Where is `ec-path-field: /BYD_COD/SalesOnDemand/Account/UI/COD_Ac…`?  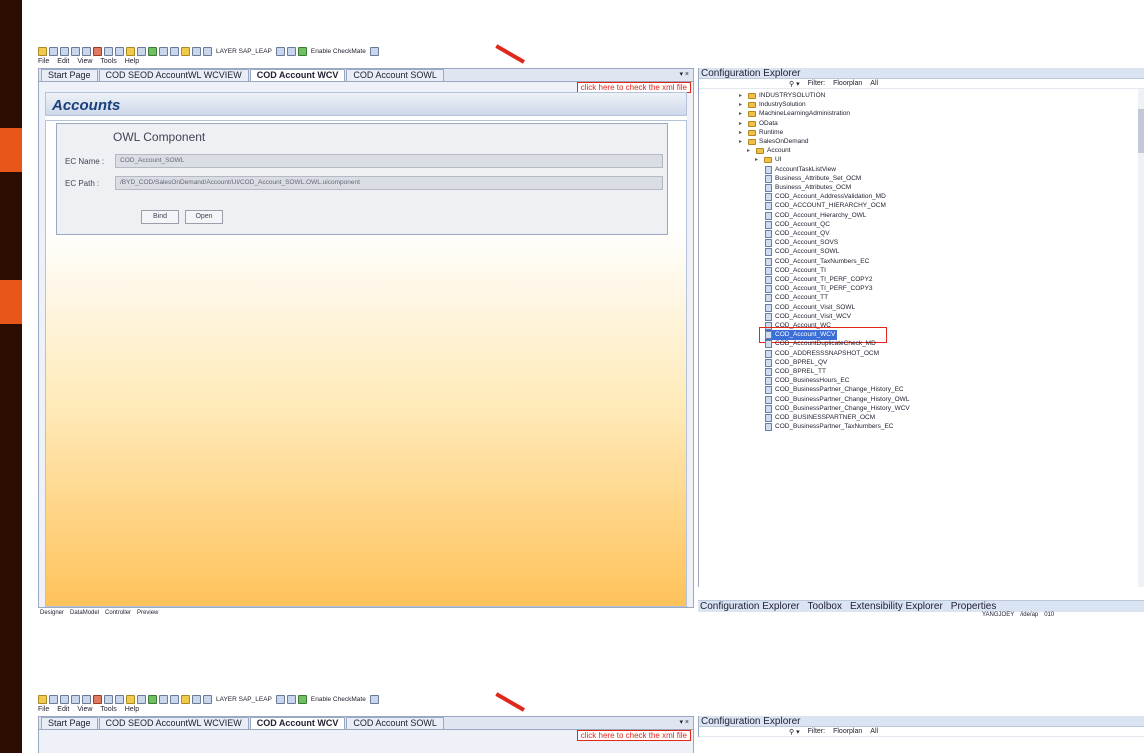
ec-path-field: /BYD_COD/SalesOnDemand/Account/UI/COD_Ac… is located at coordinates (389, 183).